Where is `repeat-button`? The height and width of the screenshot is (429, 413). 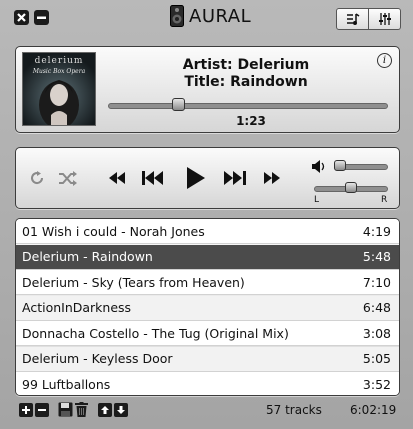 repeat-button is located at coordinates (38, 178).